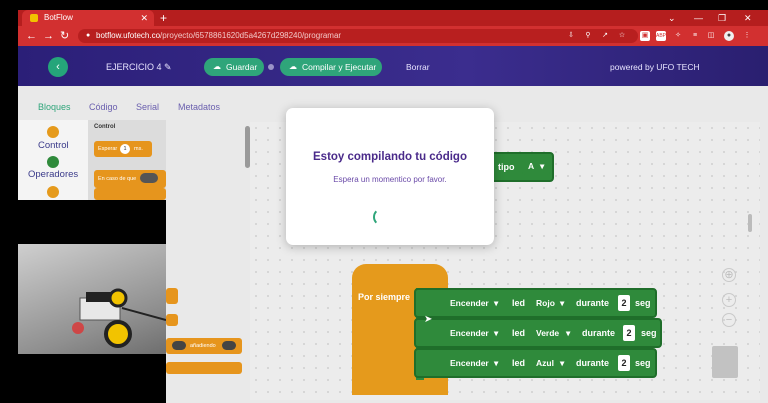 This screenshot has height=403, width=768. What do you see at coordinates (339, 67) in the screenshot?
I see `compile-label: Compilar y Ejecutar` at bounding box center [339, 67].